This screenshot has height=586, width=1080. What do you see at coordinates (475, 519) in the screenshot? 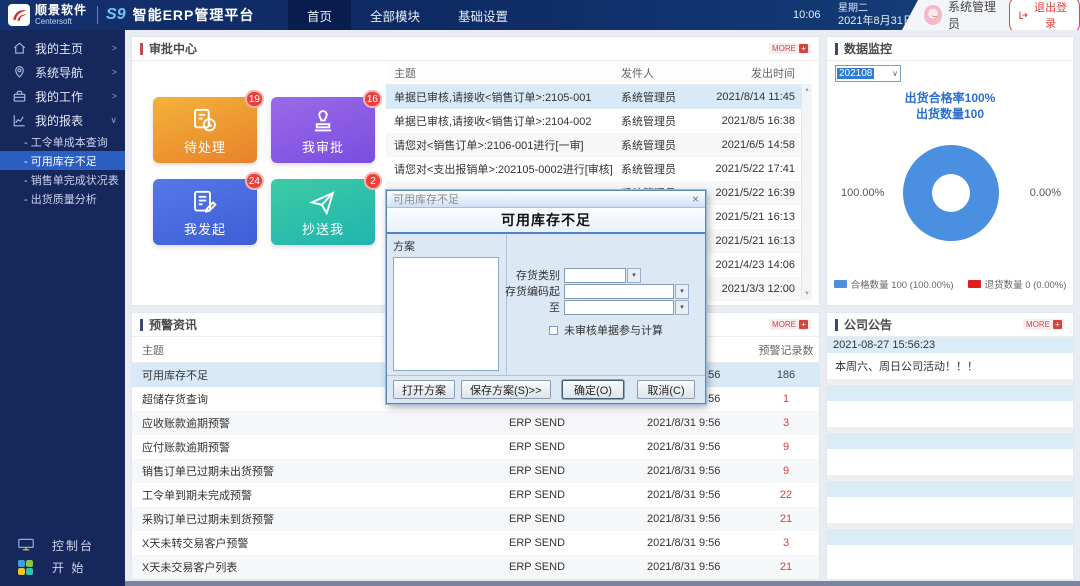
I see `alert-row: 采购订单已过期未到货预警 ERP SEND 2021/8/31 9:56 21` at bounding box center [475, 519].